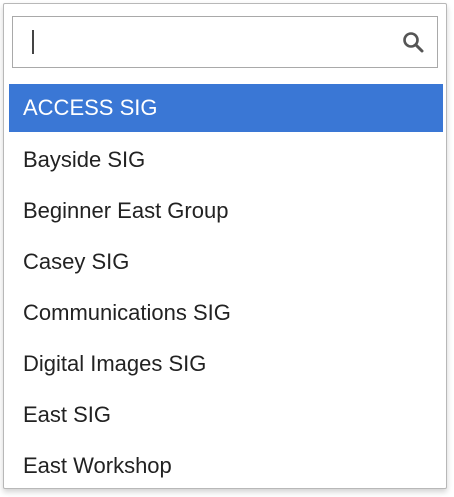 The image size is (454, 497). I want to click on option-east-workshop: East Workshop, so click(226, 465).